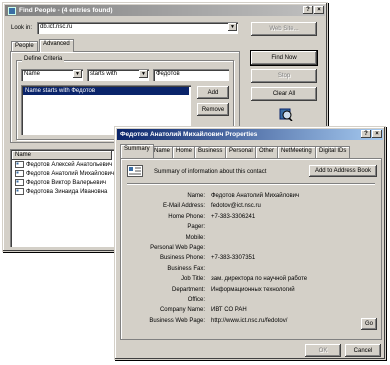 The image size is (390, 365). I want to click on remove-button-label: Remove, so click(213, 109).